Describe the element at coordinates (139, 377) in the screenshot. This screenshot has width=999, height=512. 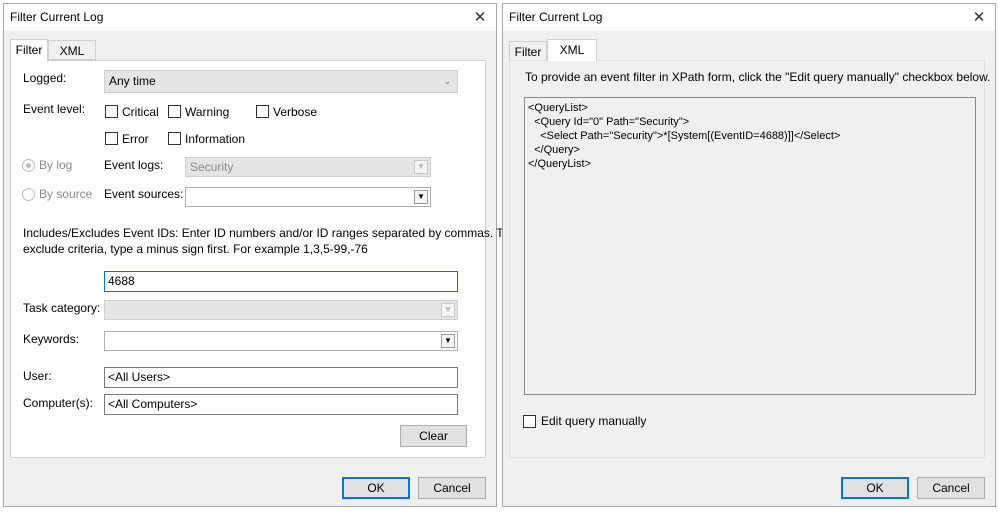
I see `user-value: <All Users>` at that location.